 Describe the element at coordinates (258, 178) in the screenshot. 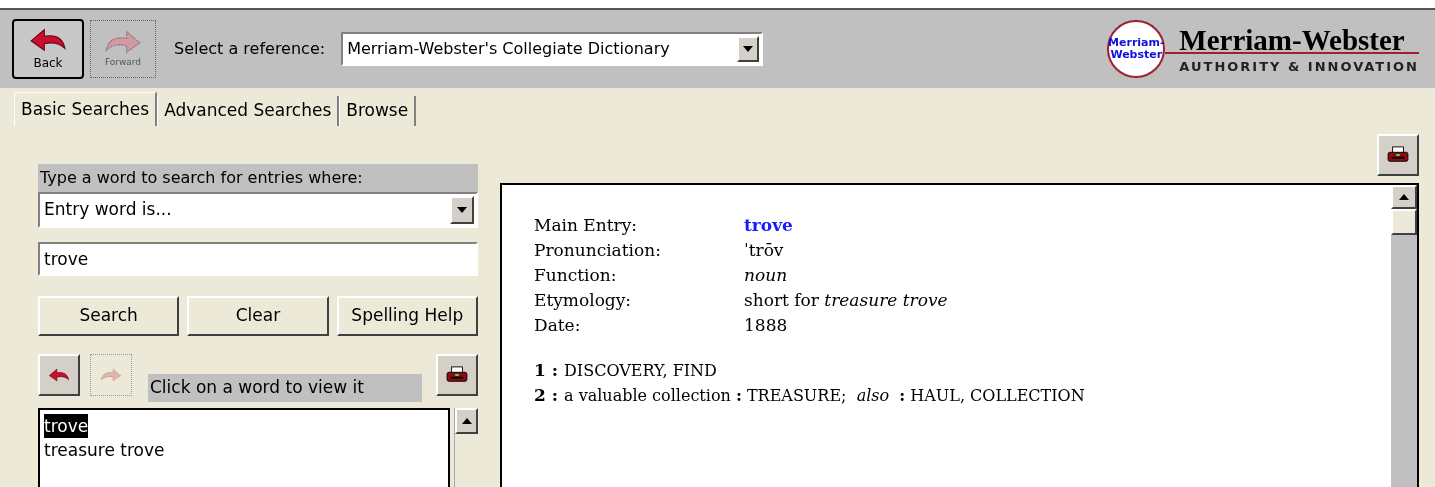

I see `search-prompt: Type a word to search for entries where:` at that location.